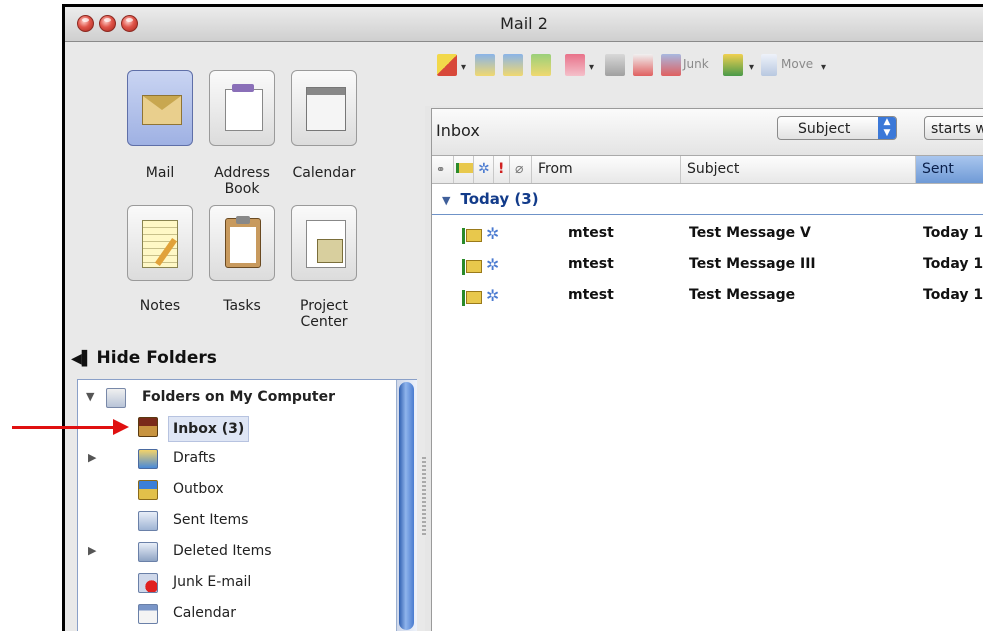 The image size is (983, 631). I want to click on folder-item-label: Sent Items, so click(211, 520).